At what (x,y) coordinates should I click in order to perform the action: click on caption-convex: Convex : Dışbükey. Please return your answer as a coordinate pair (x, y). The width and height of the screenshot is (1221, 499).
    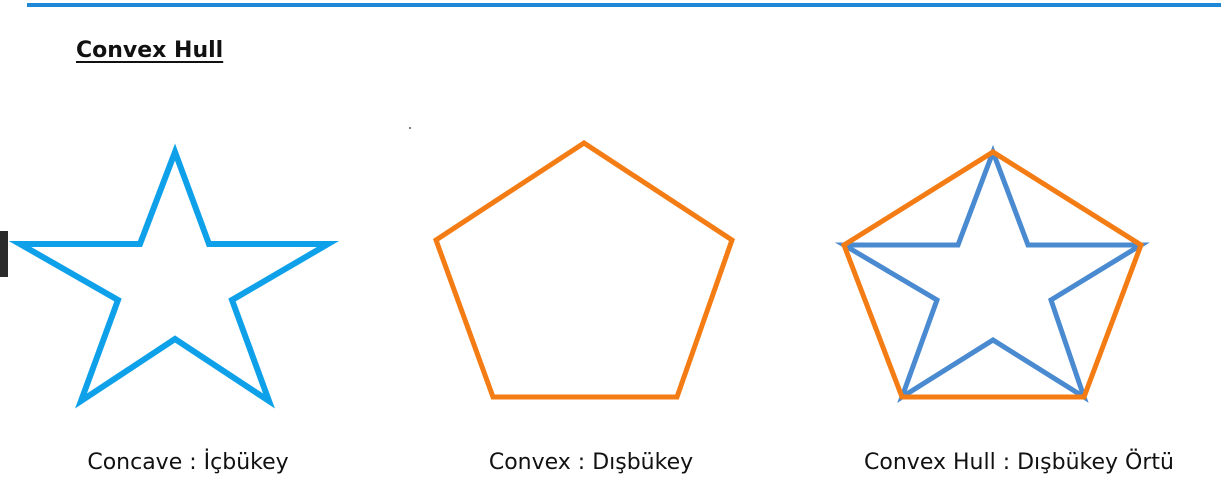
    Looking at the image, I should click on (591, 462).